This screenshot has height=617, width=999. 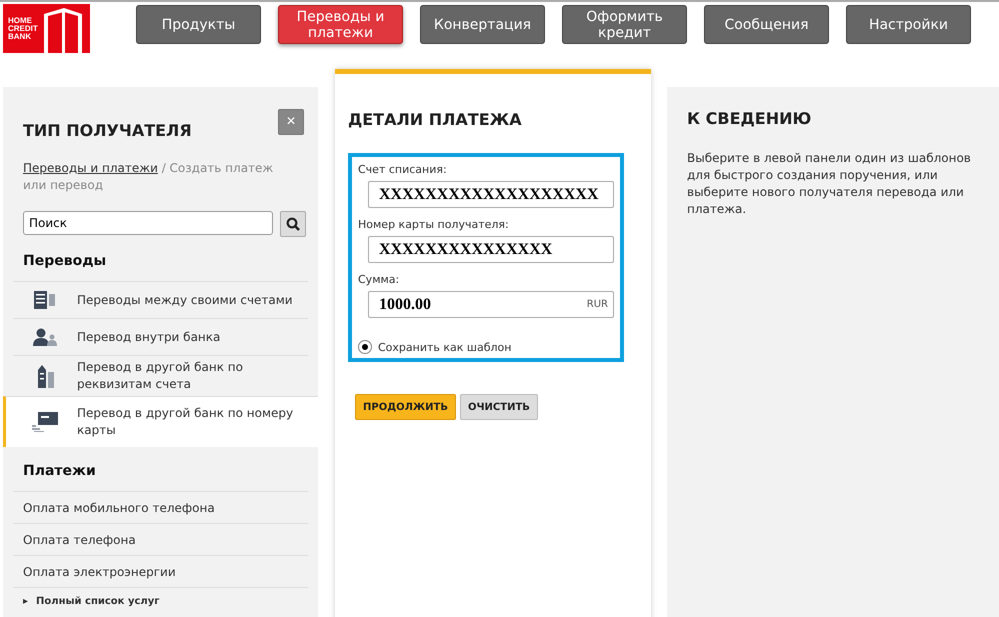 What do you see at coordinates (379, 279) in the screenshot?
I see `field-label: Сумма:` at bounding box center [379, 279].